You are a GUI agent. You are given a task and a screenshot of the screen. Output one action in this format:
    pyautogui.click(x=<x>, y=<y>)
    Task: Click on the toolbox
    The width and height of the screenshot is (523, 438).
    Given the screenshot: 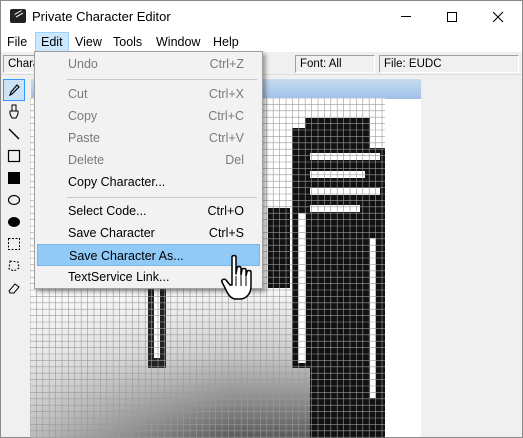 What is the action you would take?
    pyautogui.click(x=15, y=229)
    